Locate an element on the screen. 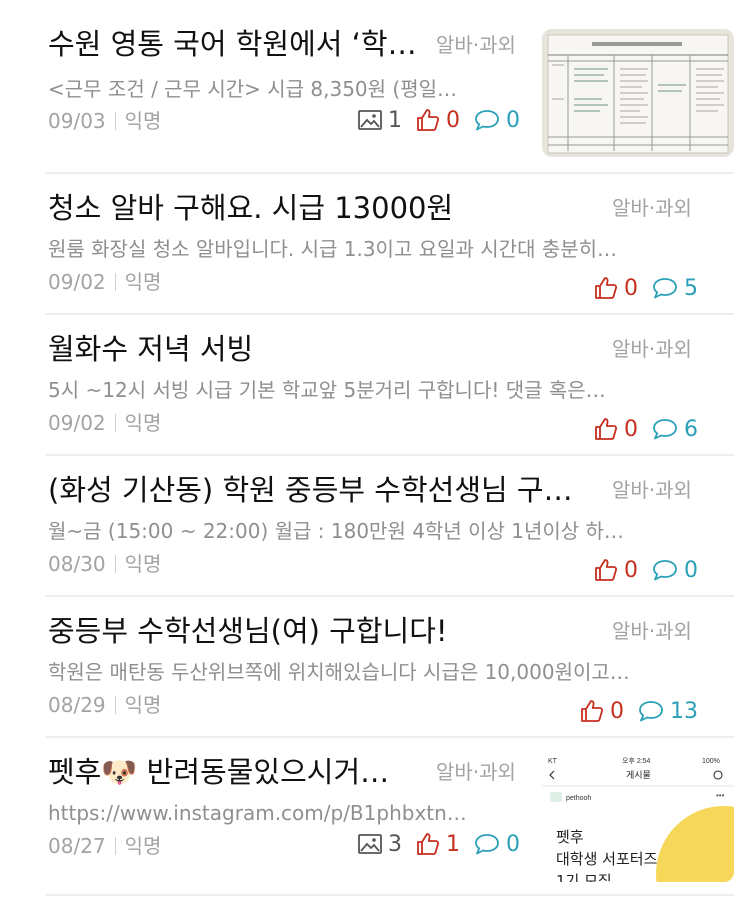 This screenshot has width=750, height=899. post-stats: 3 1 0 is located at coordinates (432, 844).